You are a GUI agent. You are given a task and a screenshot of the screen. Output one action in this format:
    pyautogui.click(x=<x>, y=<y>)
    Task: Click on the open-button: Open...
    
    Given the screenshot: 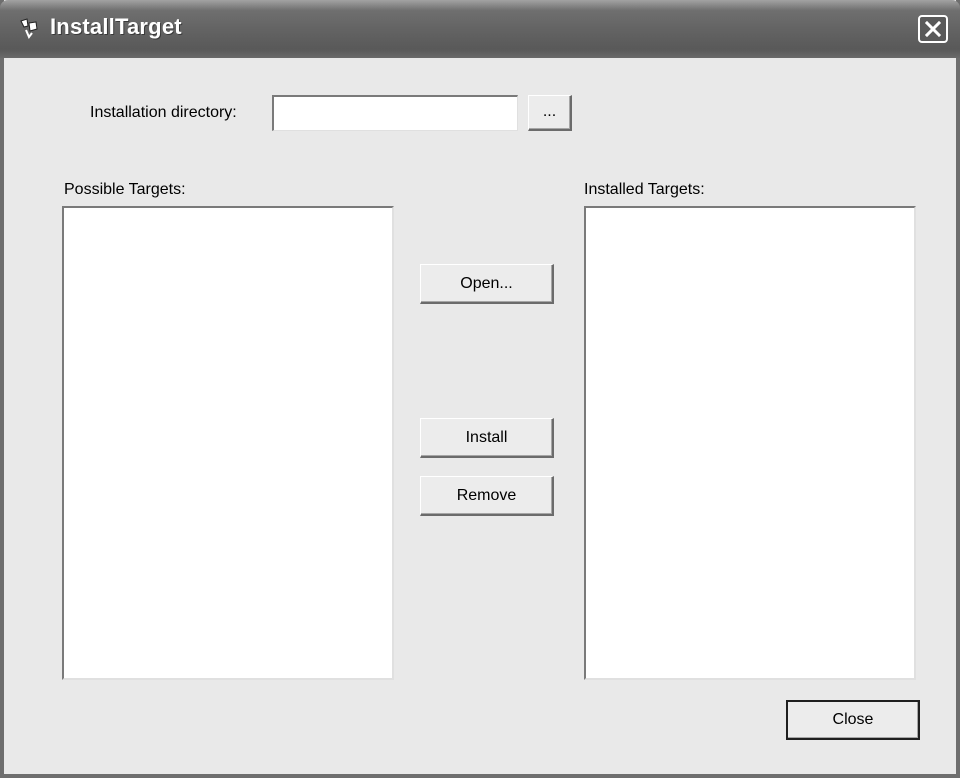 What is the action you would take?
    pyautogui.click(x=487, y=284)
    